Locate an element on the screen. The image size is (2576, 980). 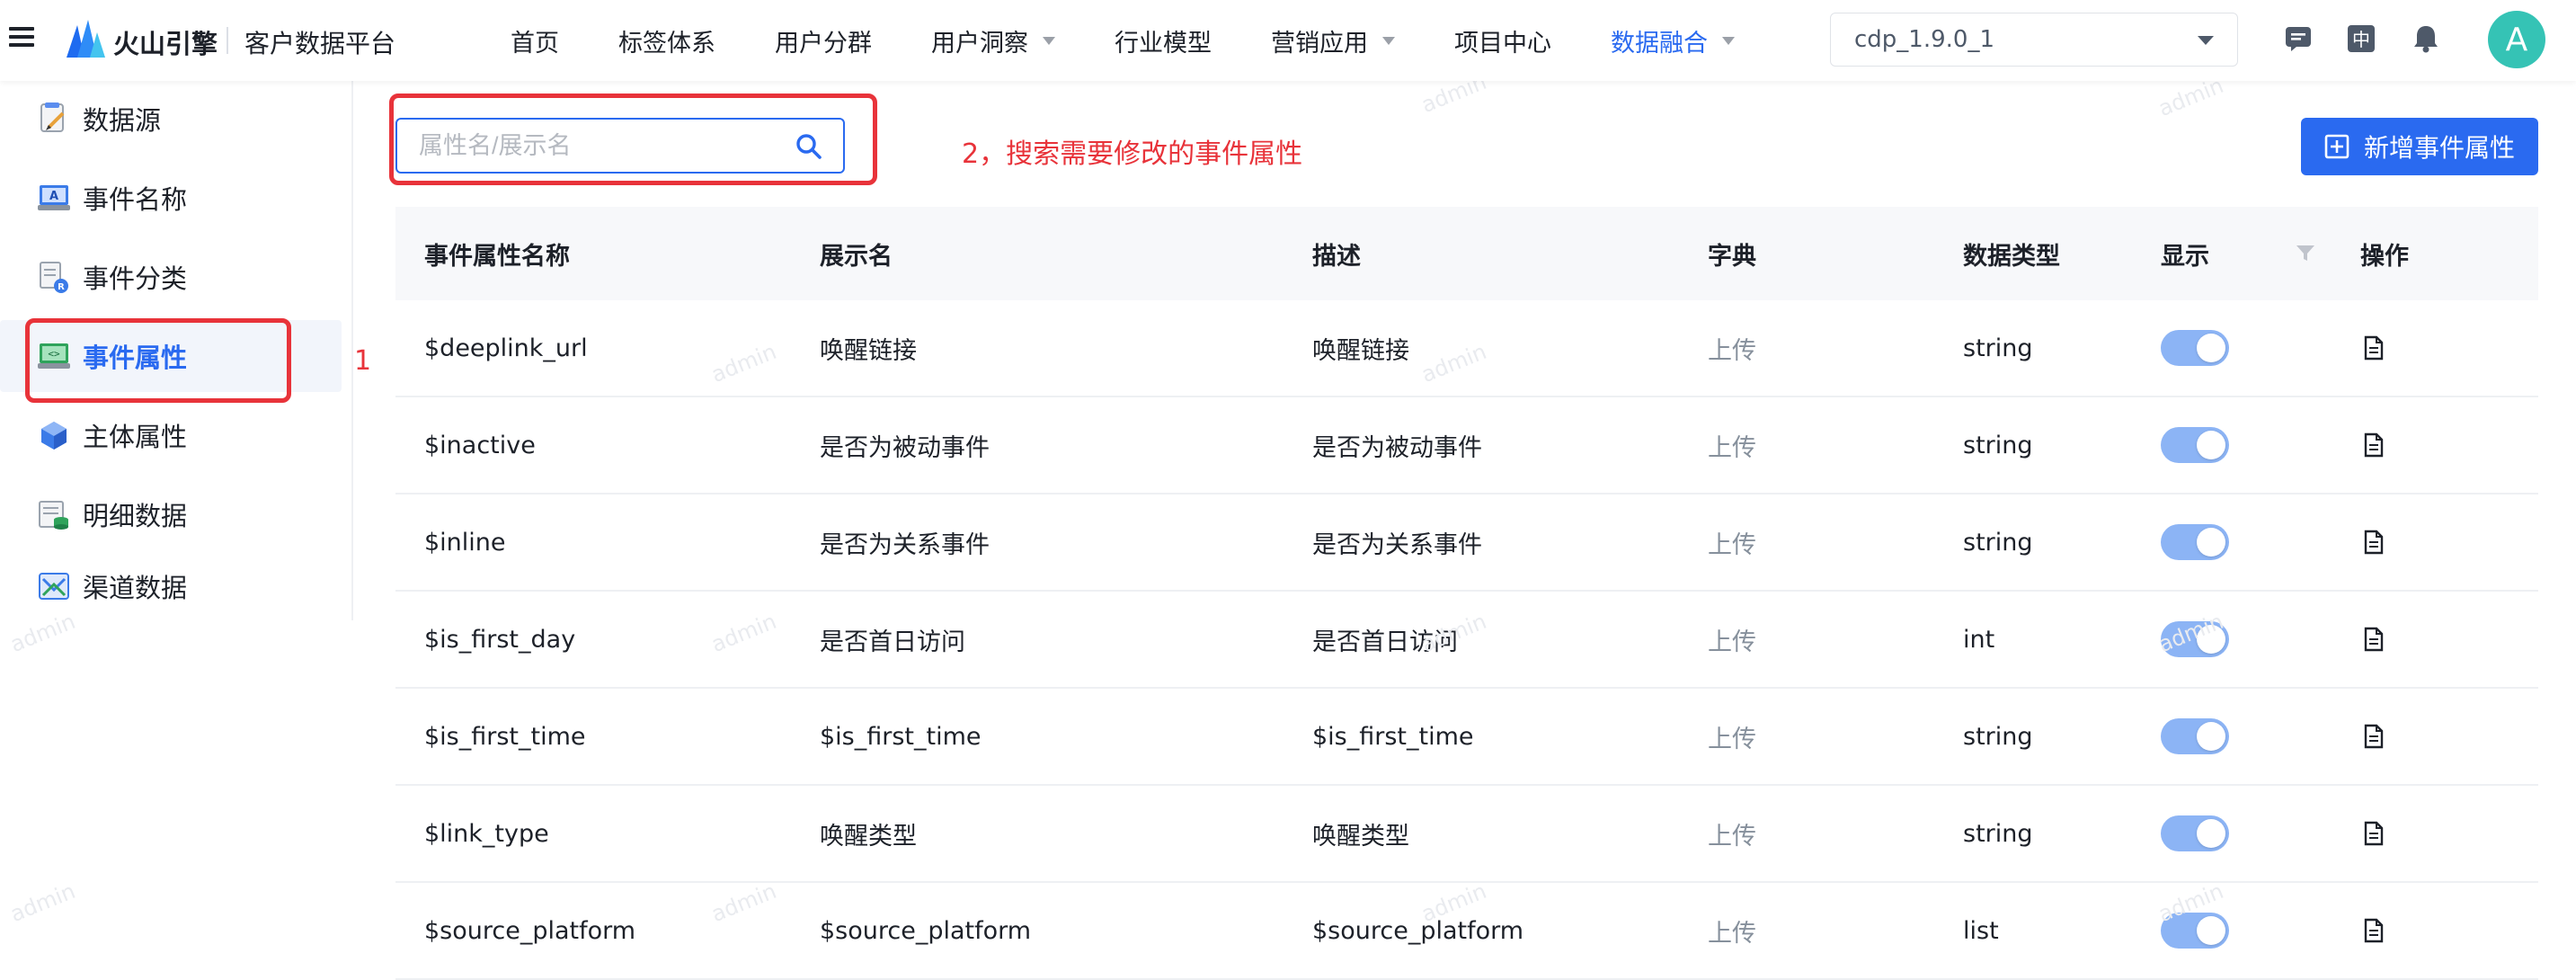
menu-icon is located at coordinates (21, 38).